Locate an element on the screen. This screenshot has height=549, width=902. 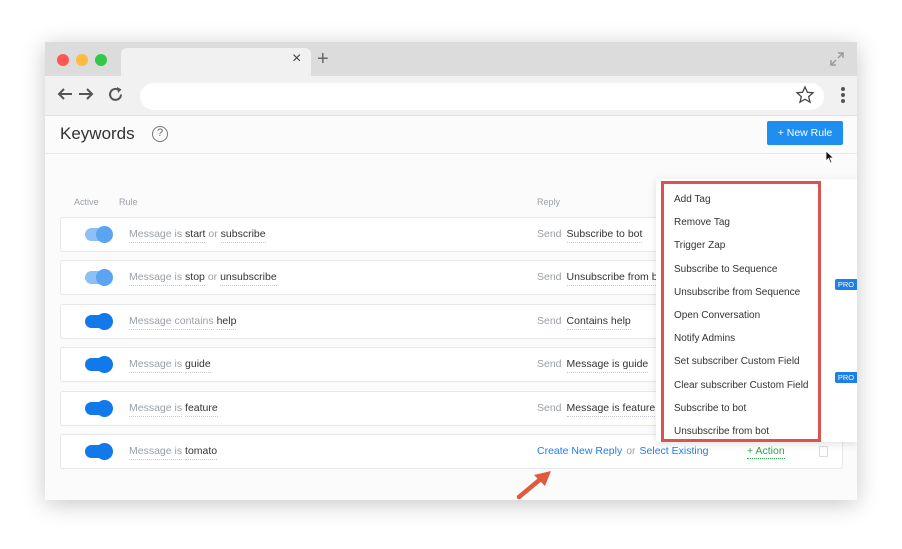
reply-cell: Send Message is guide is located at coordinates (593, 365).